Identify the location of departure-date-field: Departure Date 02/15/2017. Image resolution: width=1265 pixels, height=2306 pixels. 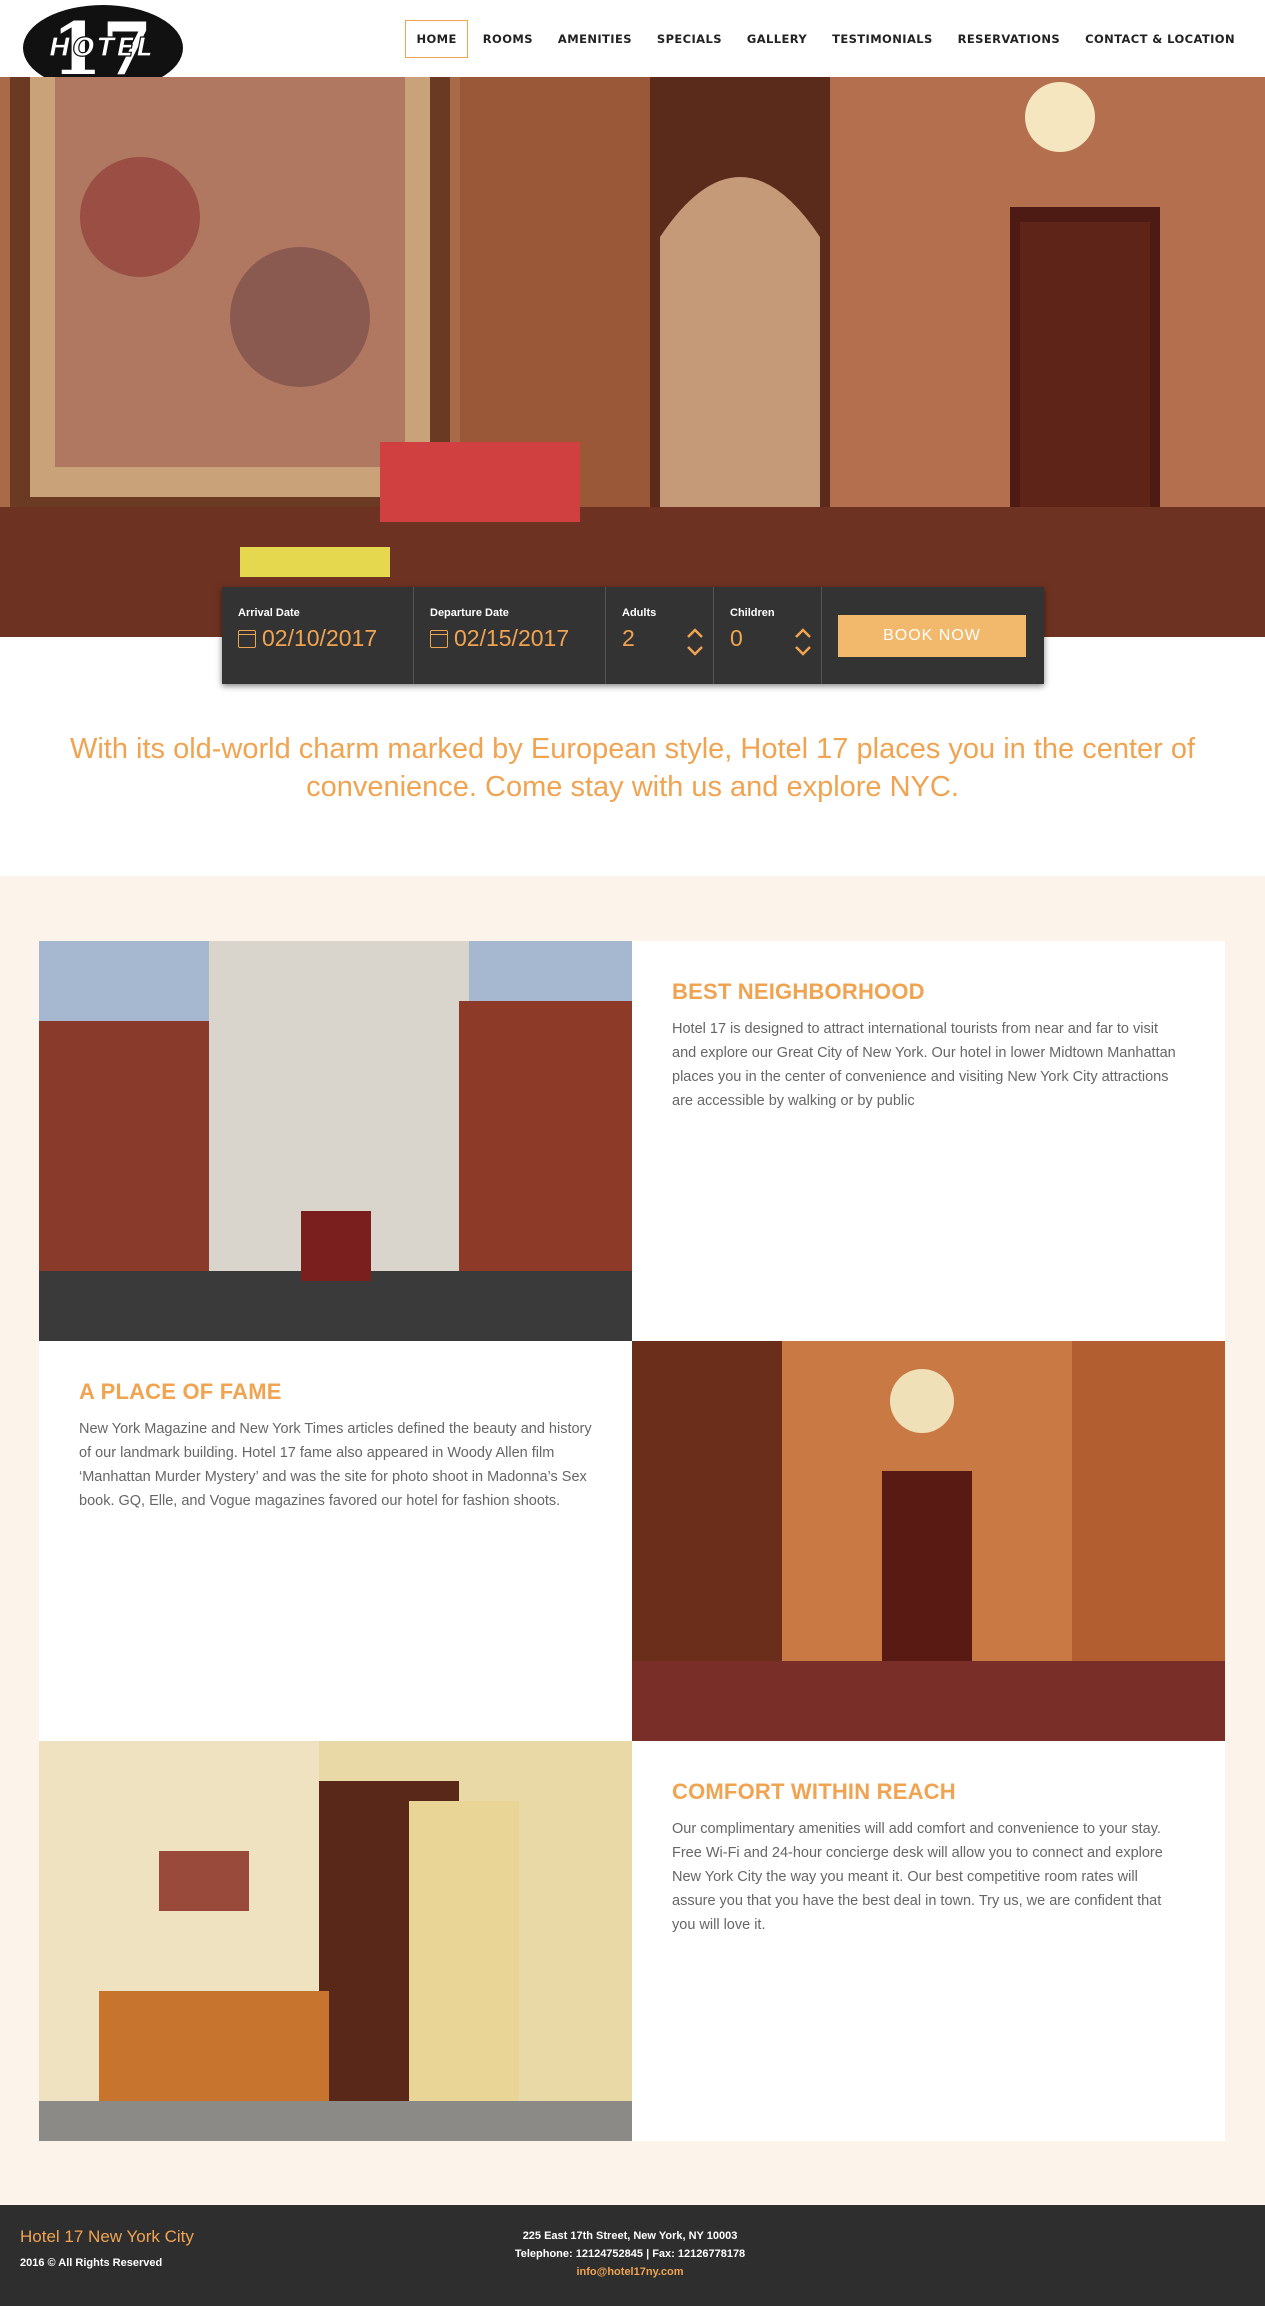
(510, 635).